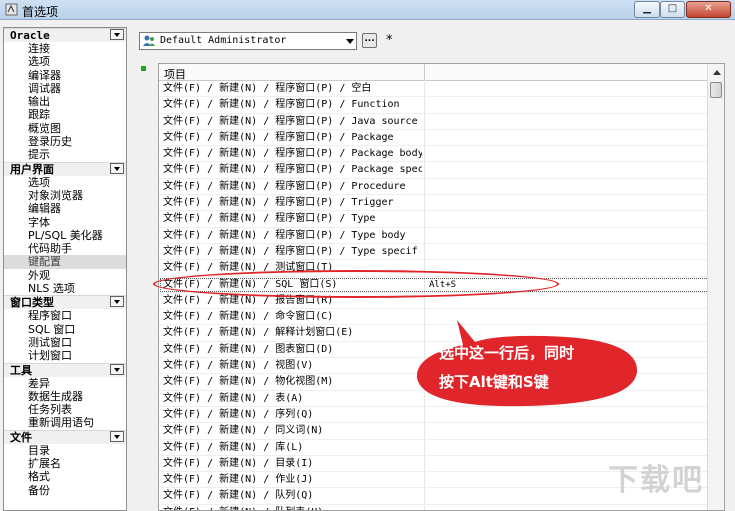 The image size is (735, 511). I want to click on sidebar-item: 程序窗口, so click(77, 315).